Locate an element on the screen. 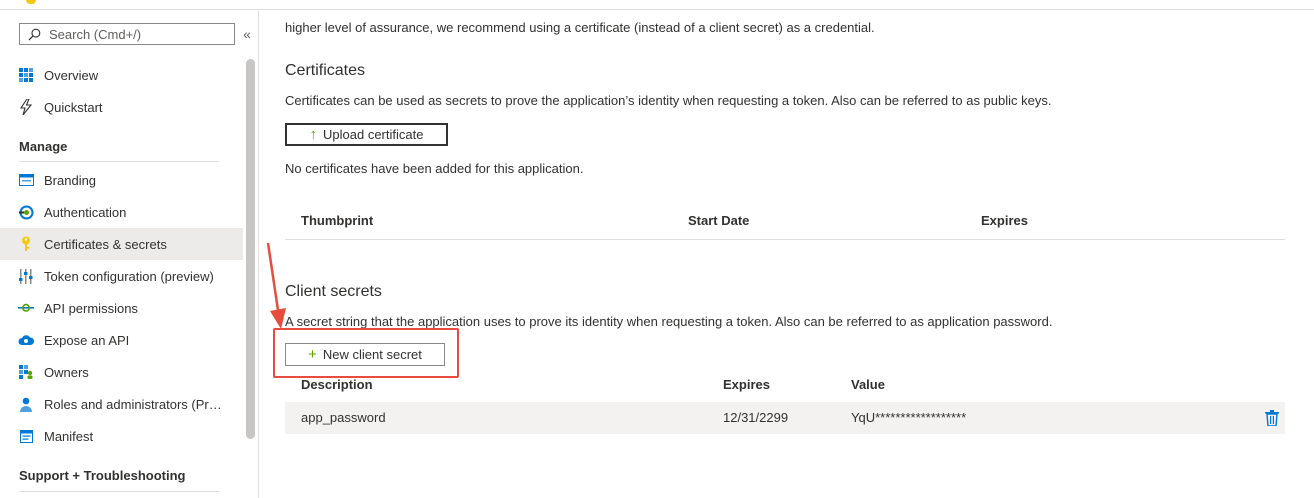  sidebar-item-quickstart: Quickstart is located at coordinates (121, 107).